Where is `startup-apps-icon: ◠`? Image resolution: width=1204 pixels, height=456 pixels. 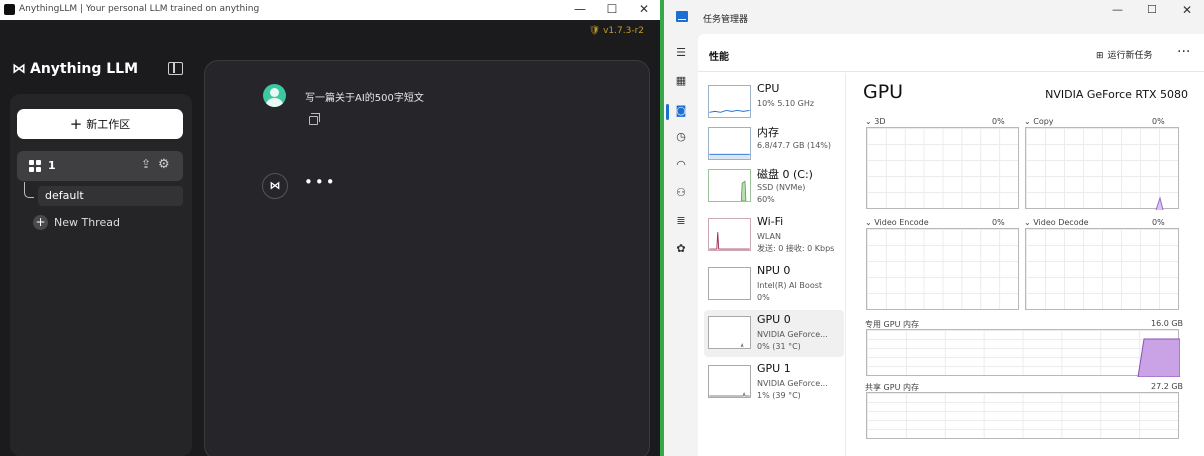
startup-apps-icon: ◠ is located at coordinates (681, 165).